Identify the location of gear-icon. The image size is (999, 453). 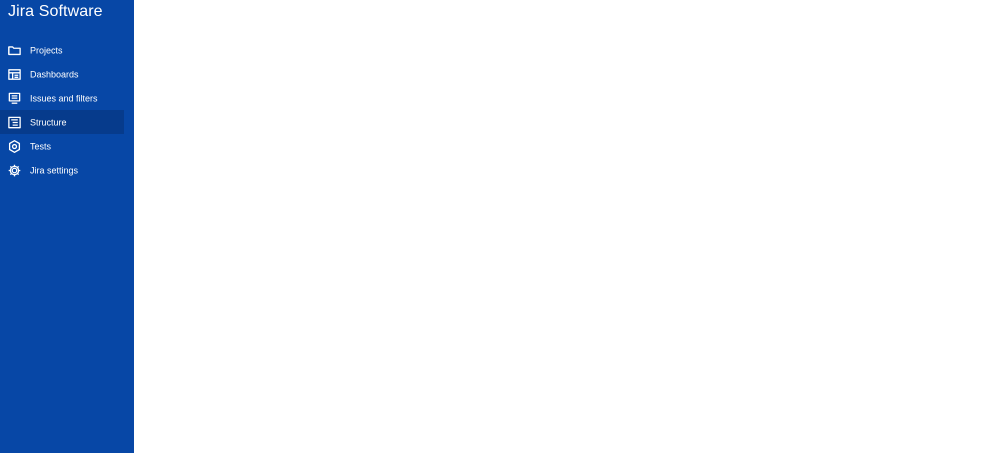
(14, 170).